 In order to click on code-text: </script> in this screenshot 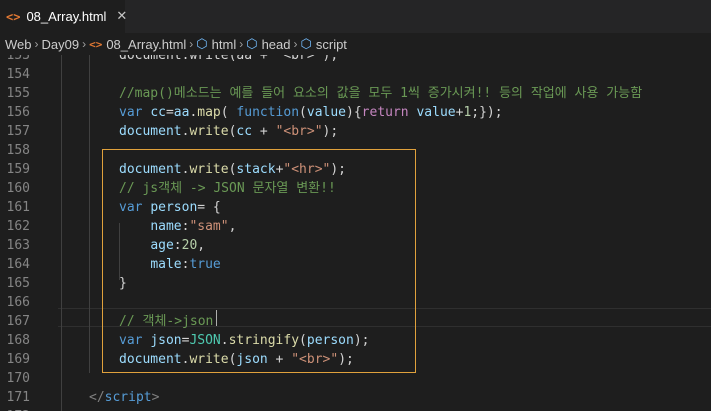, I will do `click(124, 397)`.